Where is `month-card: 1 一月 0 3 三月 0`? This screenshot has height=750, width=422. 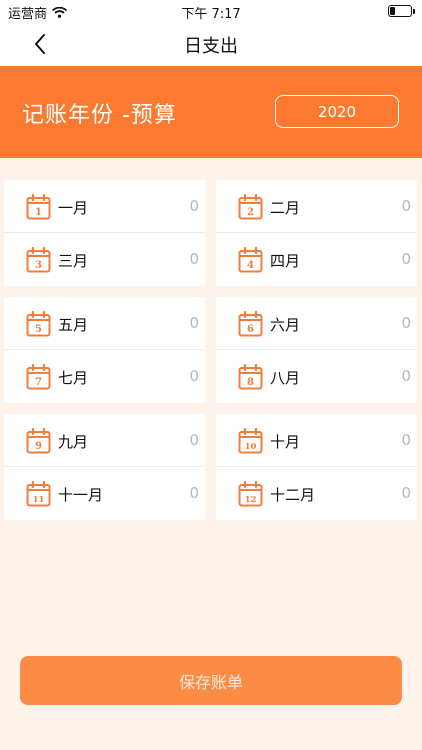 month-card: 1 一月 0 3 三月 0 is located at coordinates (104, 233).